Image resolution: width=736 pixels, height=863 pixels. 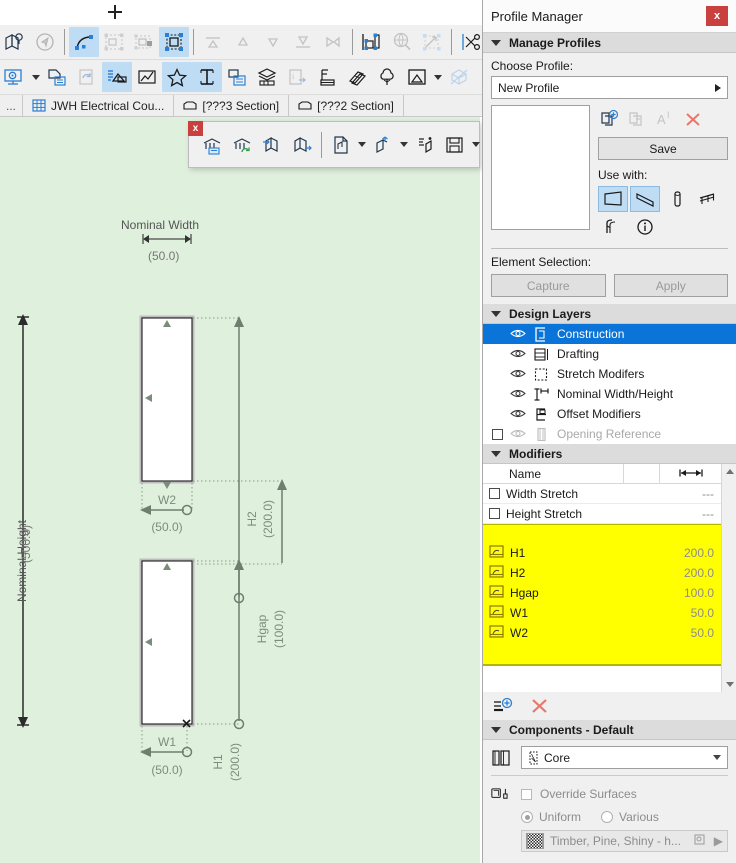 What do you see at coordinates (57, 77) in the screenshot?
I see `copy-page-icon-button` at bounding box center [57, 77].